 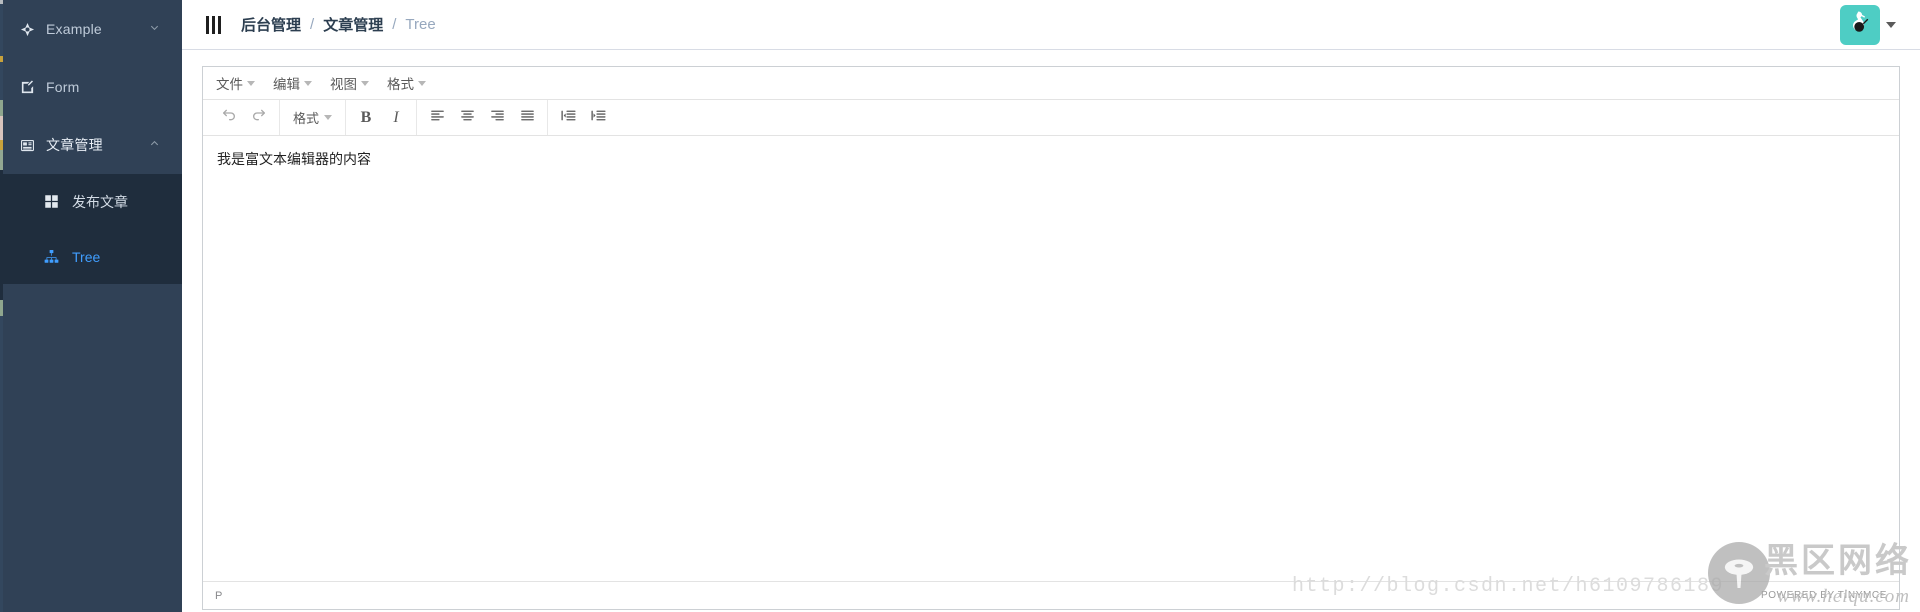 I want to click on menu-edit: 编辑, so click(x=292, y=83).